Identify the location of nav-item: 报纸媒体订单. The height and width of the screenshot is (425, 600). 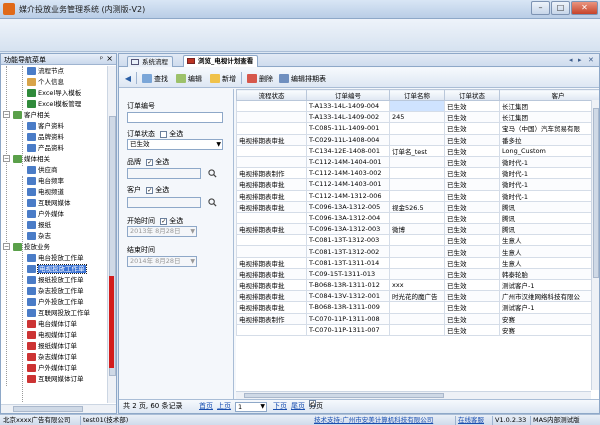
(52, 346).